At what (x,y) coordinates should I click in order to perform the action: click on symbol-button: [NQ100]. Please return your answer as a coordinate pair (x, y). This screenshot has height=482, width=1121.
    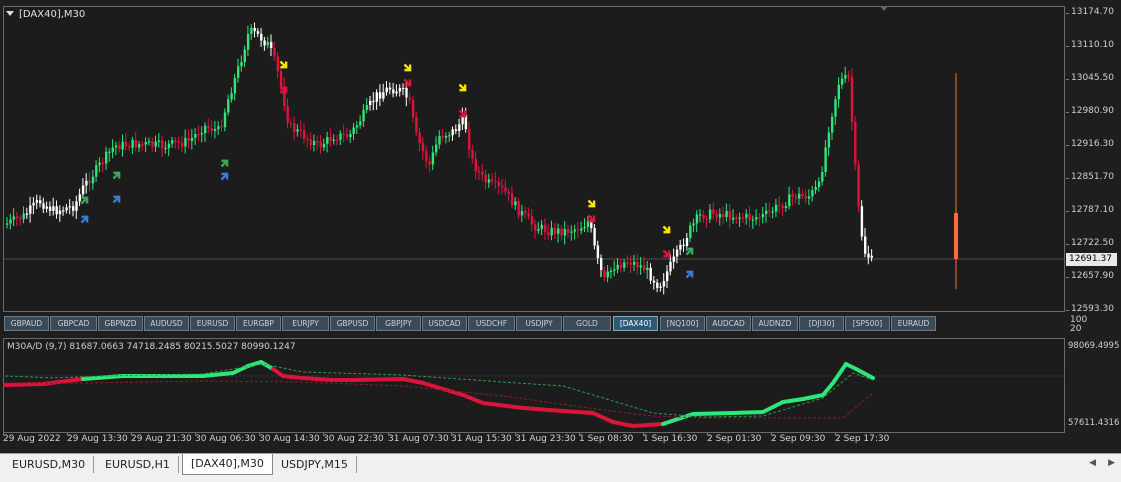
    Looking at the image, I should click on (682, 323).